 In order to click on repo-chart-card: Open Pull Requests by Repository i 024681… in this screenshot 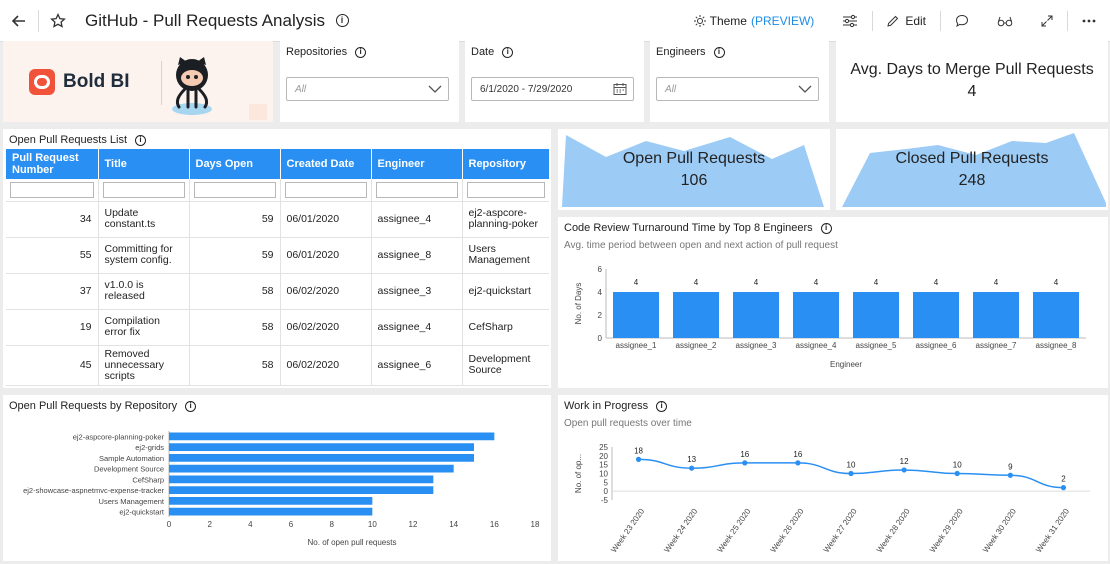, I will do `click(277, 478)`.